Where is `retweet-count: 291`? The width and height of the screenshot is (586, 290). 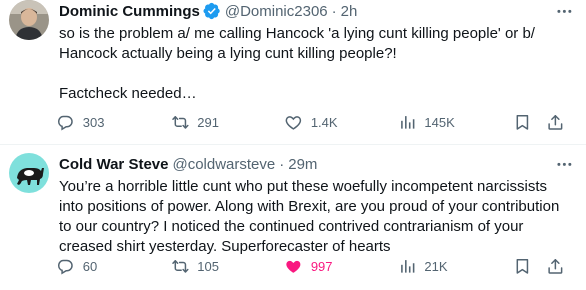 retweet-count: 291 is located at coordinates (208, 122).